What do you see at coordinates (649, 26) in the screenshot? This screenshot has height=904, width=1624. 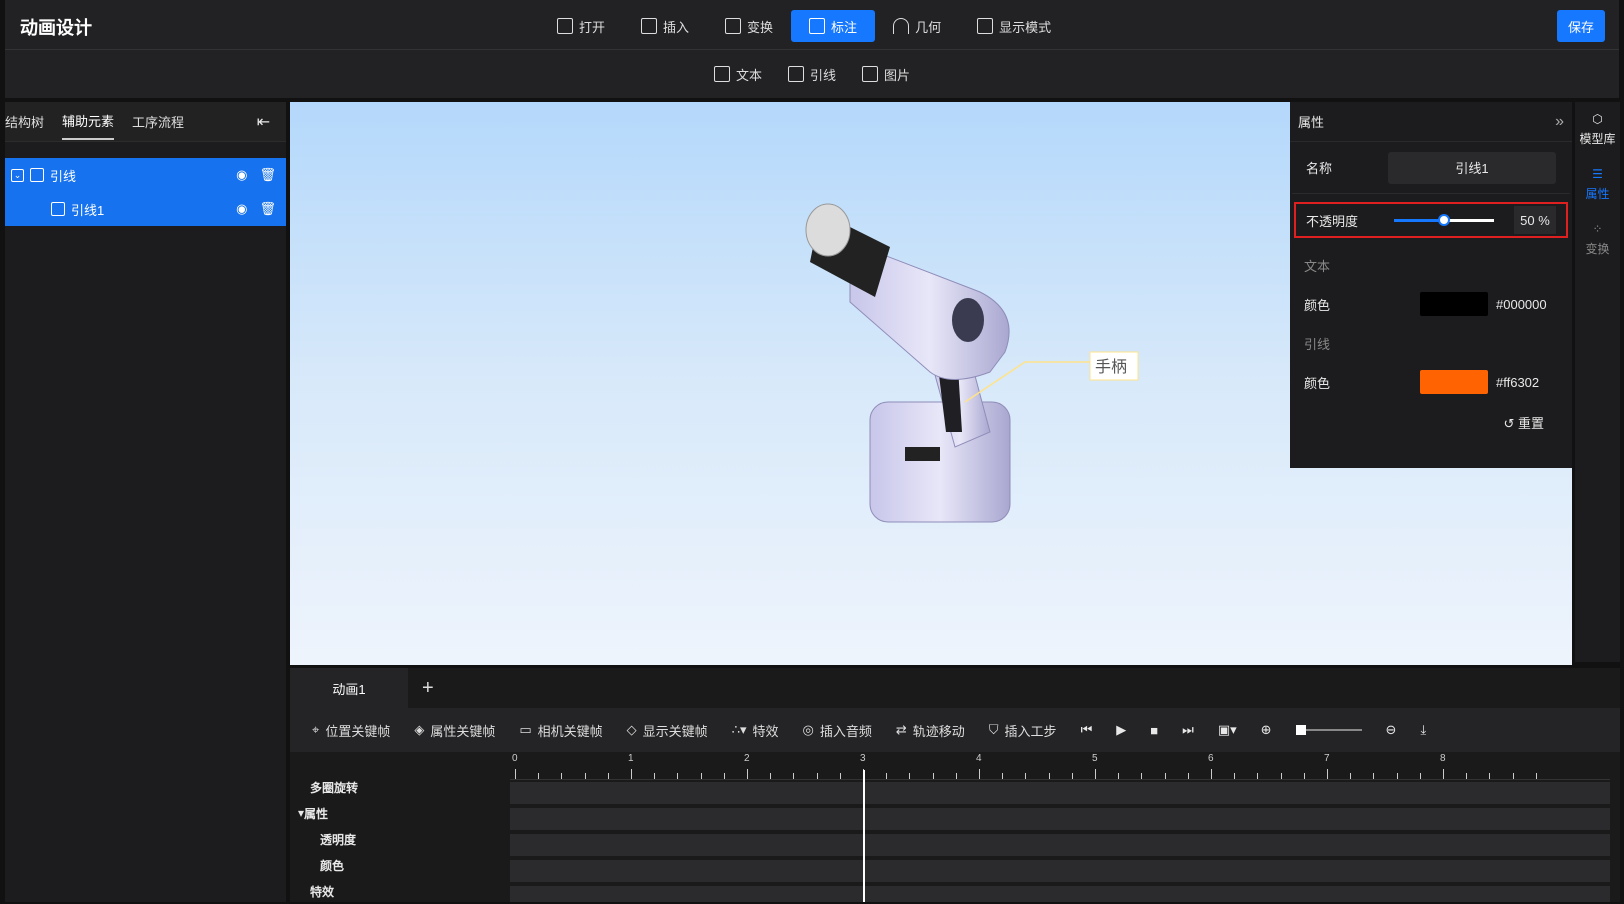 I see `cube-icon` at bounding box center [649, 26].